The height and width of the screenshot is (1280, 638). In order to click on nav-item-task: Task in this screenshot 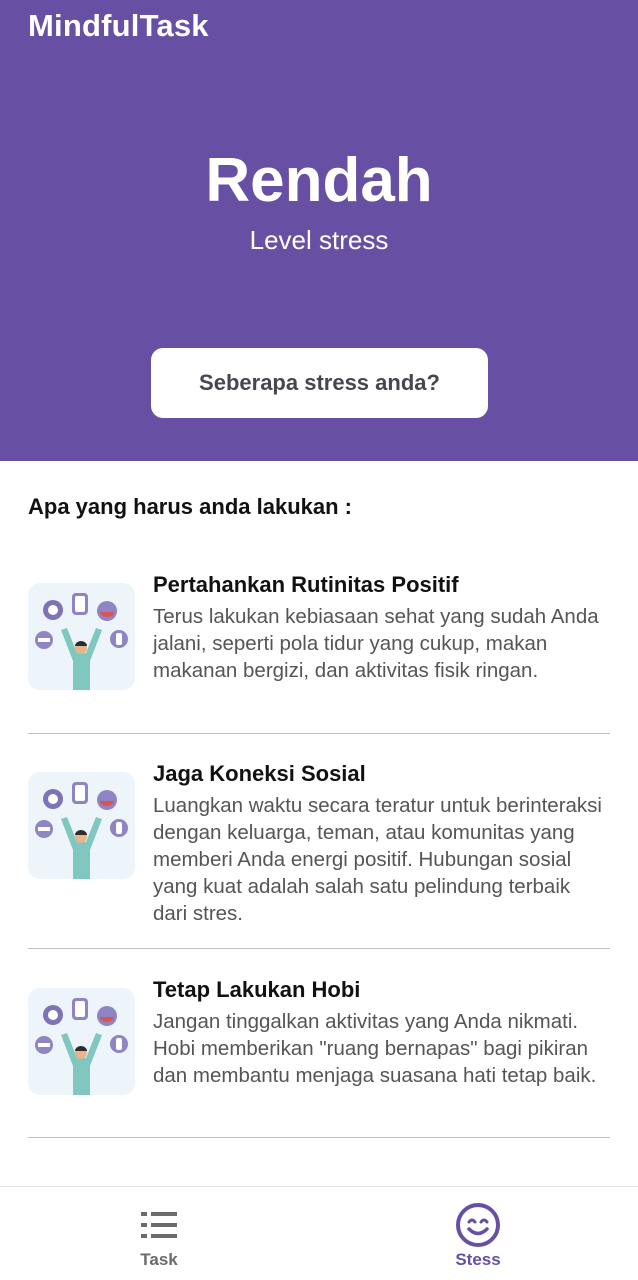, I will do `click(159, 1233)`.